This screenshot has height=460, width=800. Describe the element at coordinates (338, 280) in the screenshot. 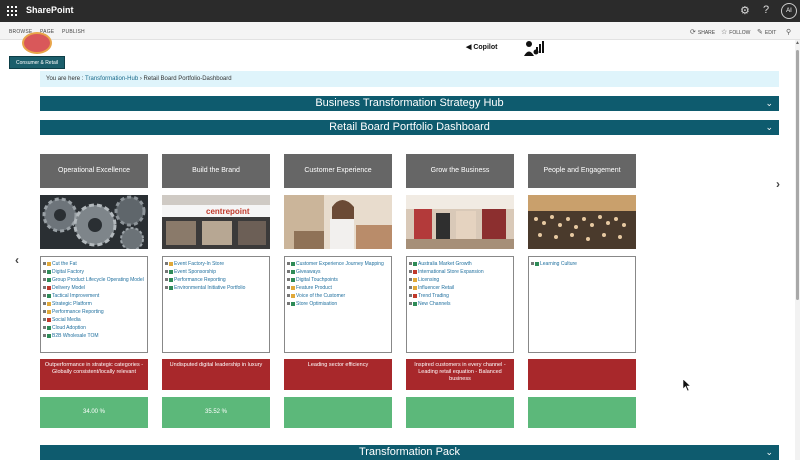

I see `project-item: Digital Touchpoints` at that location.